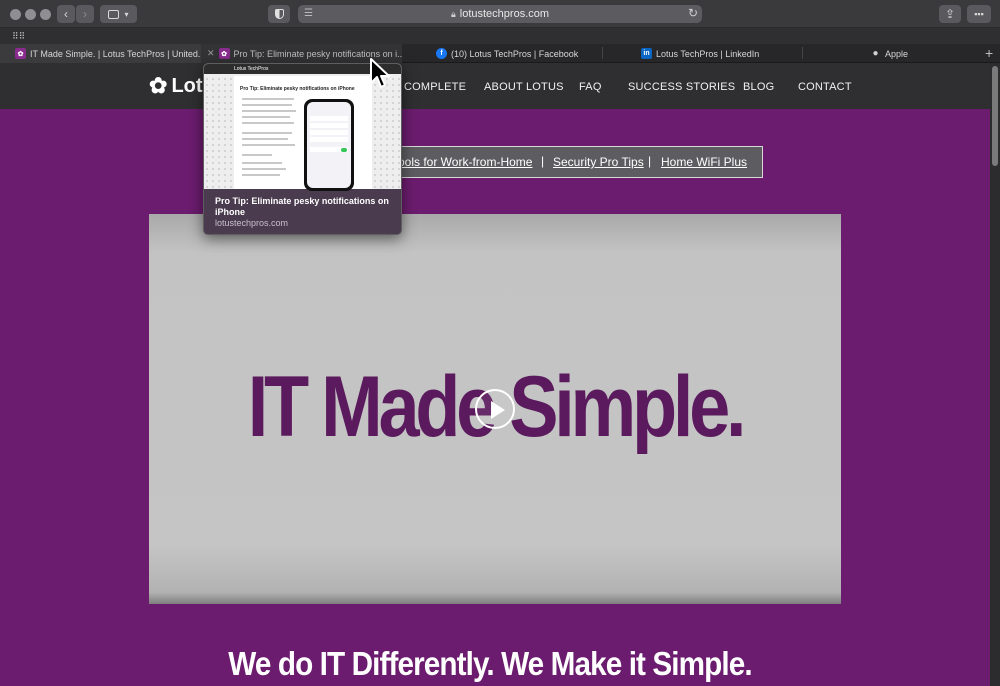 This screenshot has width=1000, height=686. What do you see at coordinates (30, 14) in the screenshot?
I see `minimize-window-button` at bounding box center [30, 14].